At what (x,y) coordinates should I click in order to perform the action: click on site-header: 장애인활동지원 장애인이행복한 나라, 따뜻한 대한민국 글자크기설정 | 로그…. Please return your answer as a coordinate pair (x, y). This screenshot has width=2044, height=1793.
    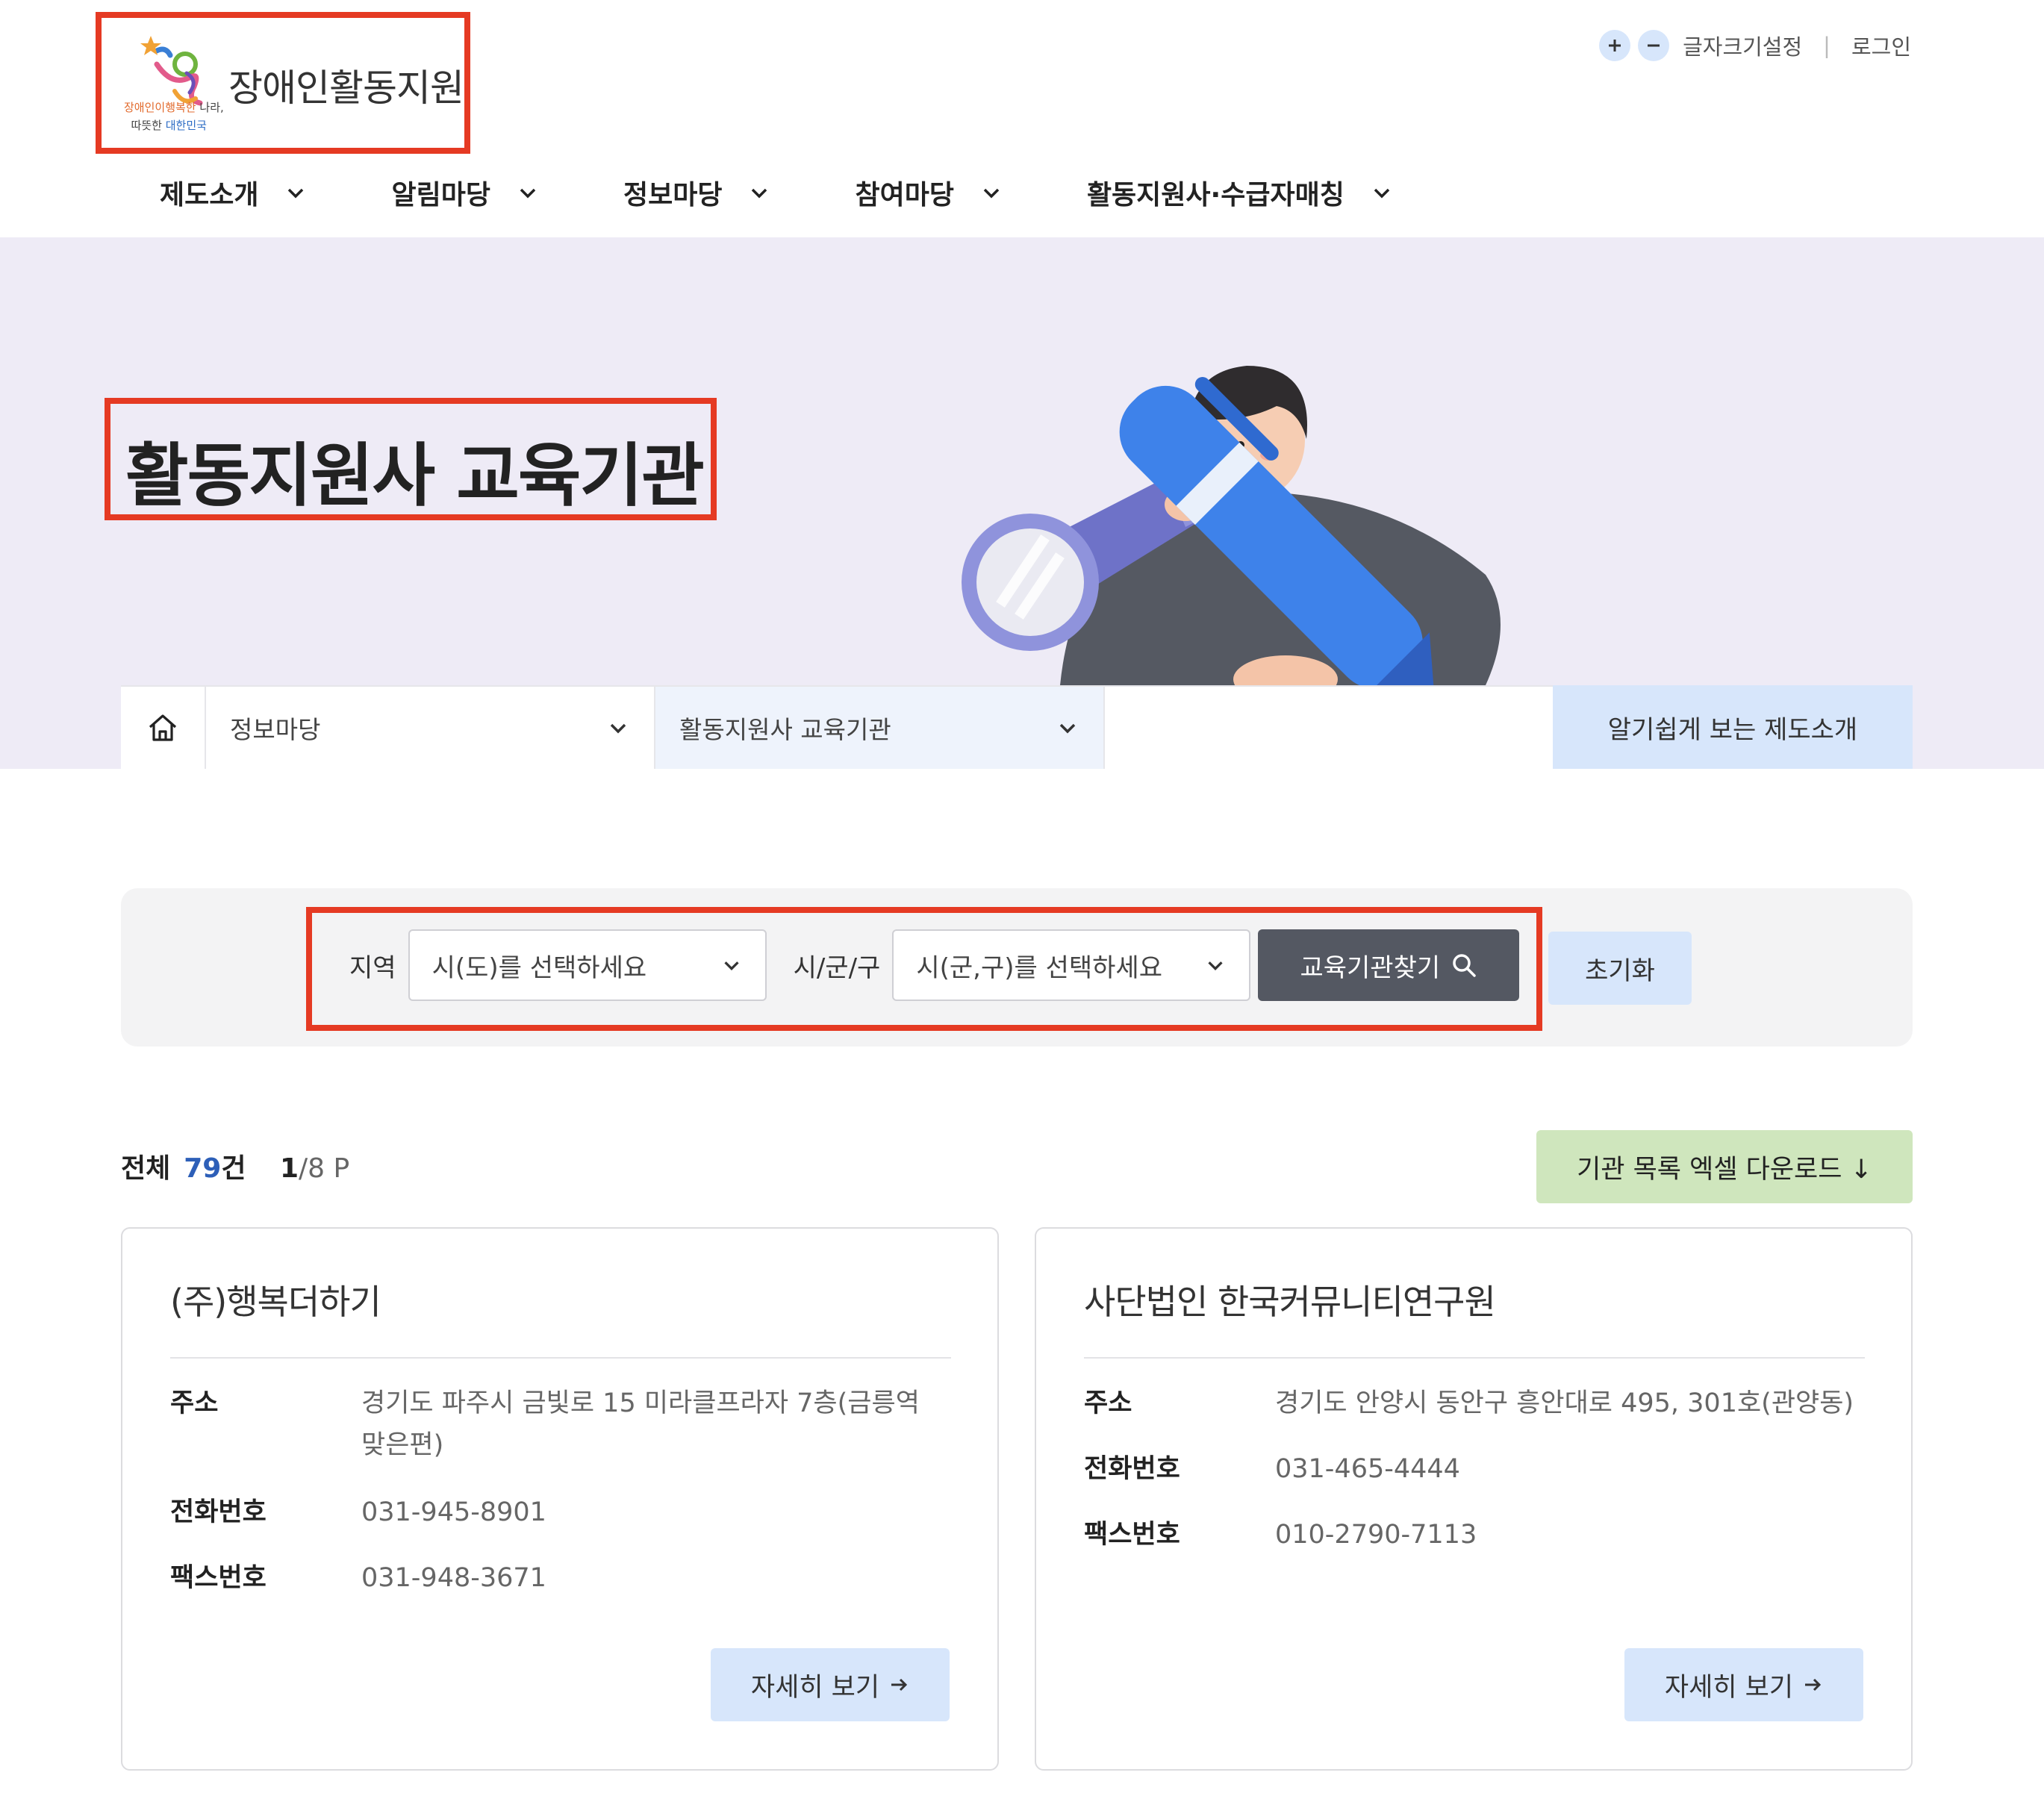
    Looking at the image, I should click on (1022, 119).